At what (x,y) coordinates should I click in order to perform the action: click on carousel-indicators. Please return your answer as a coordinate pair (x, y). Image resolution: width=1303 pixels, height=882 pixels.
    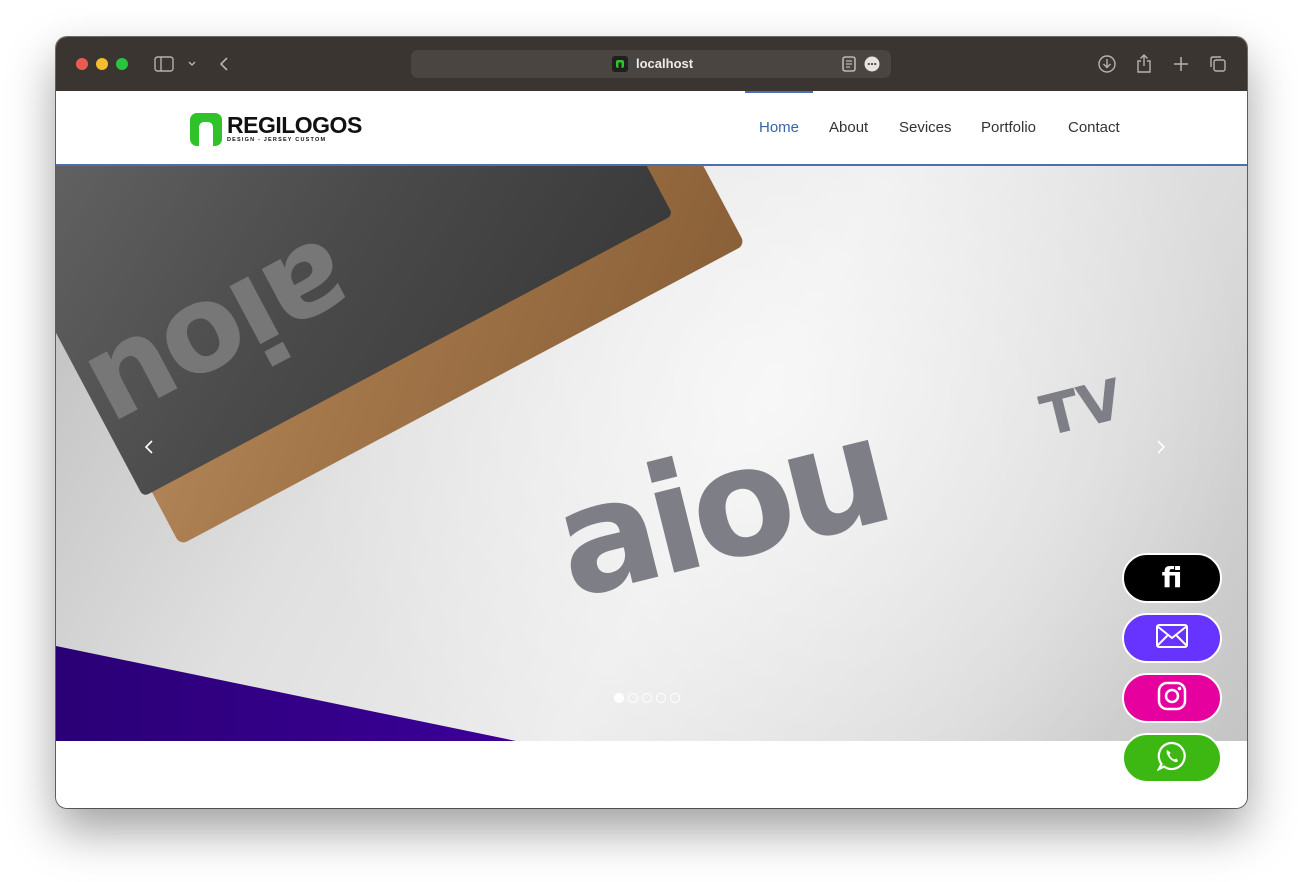
    Looking at the image, I should click on (647, 698).